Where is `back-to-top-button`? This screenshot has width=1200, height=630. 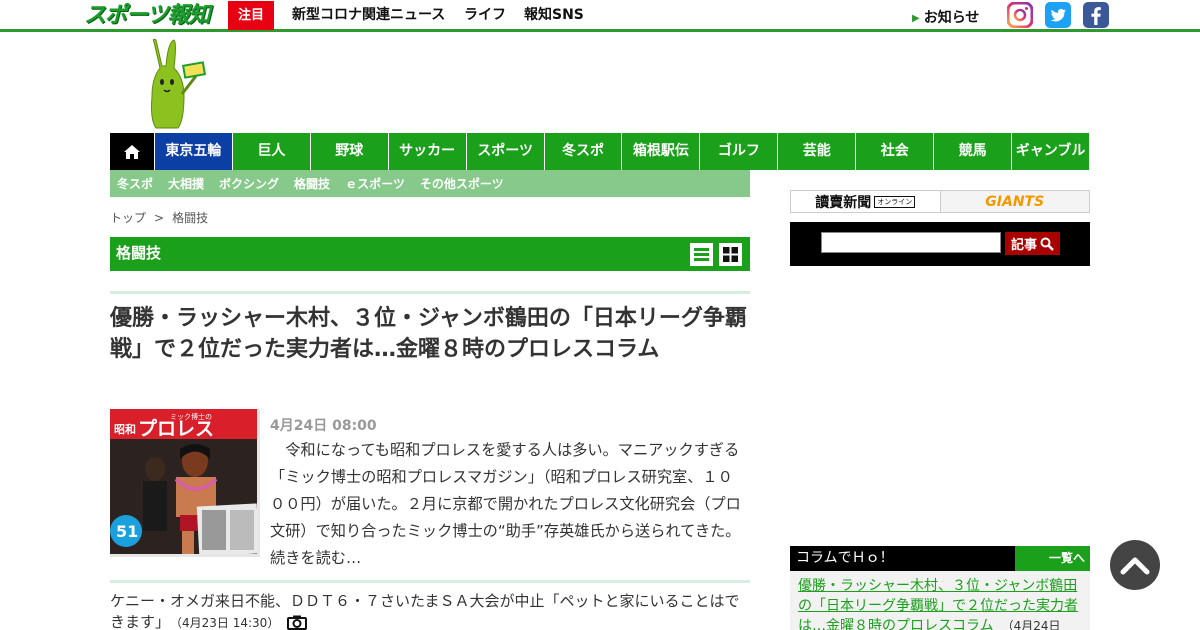
back-to-top-button is located at coordinates (1135, 565).